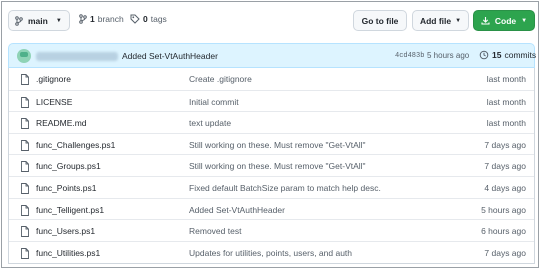 The height and width of the screenshot is (269, 540). I want to click on file-commit-message: Removed test, so click(215, 231).